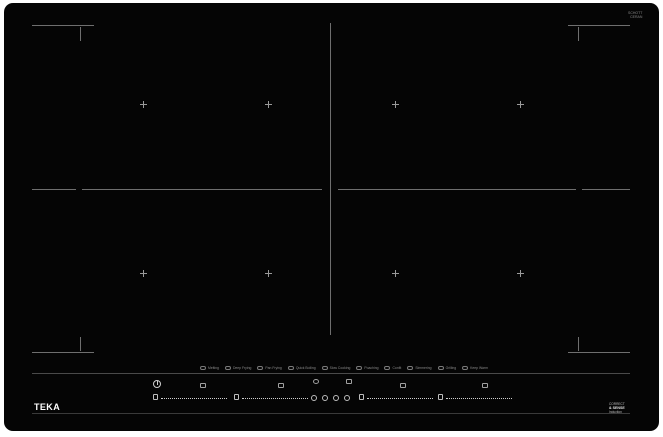 The image size is (663, 437). What do you see at coordinates (331, 373) in the screenshot?
I see `control-panel-separator` at bounding box center [331, 373].